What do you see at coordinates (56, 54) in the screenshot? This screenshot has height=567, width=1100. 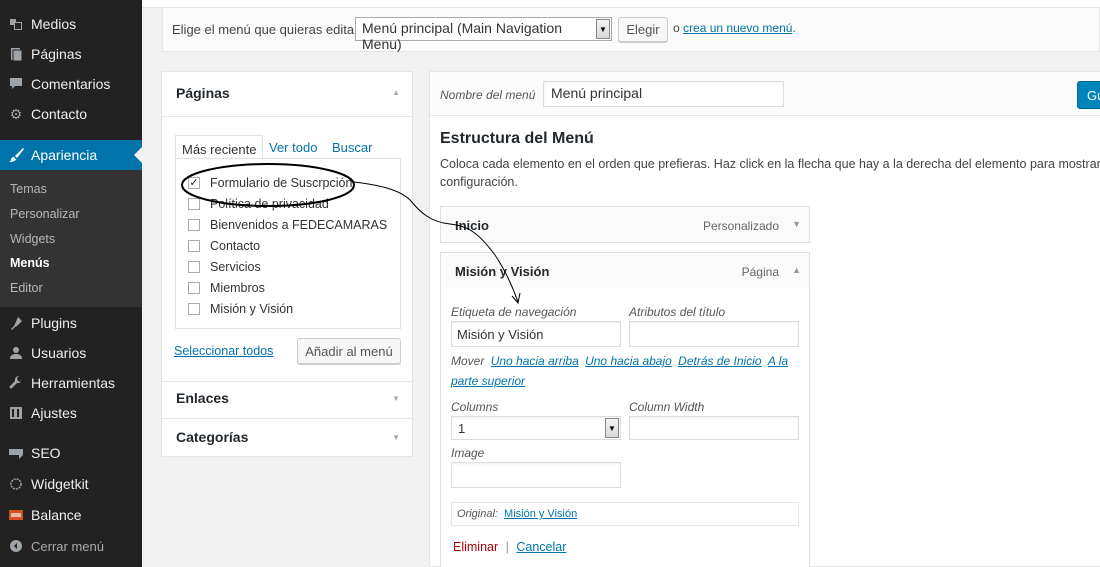 I see `sidebar-item-label: Páginas` at bounding box center [56, 54].